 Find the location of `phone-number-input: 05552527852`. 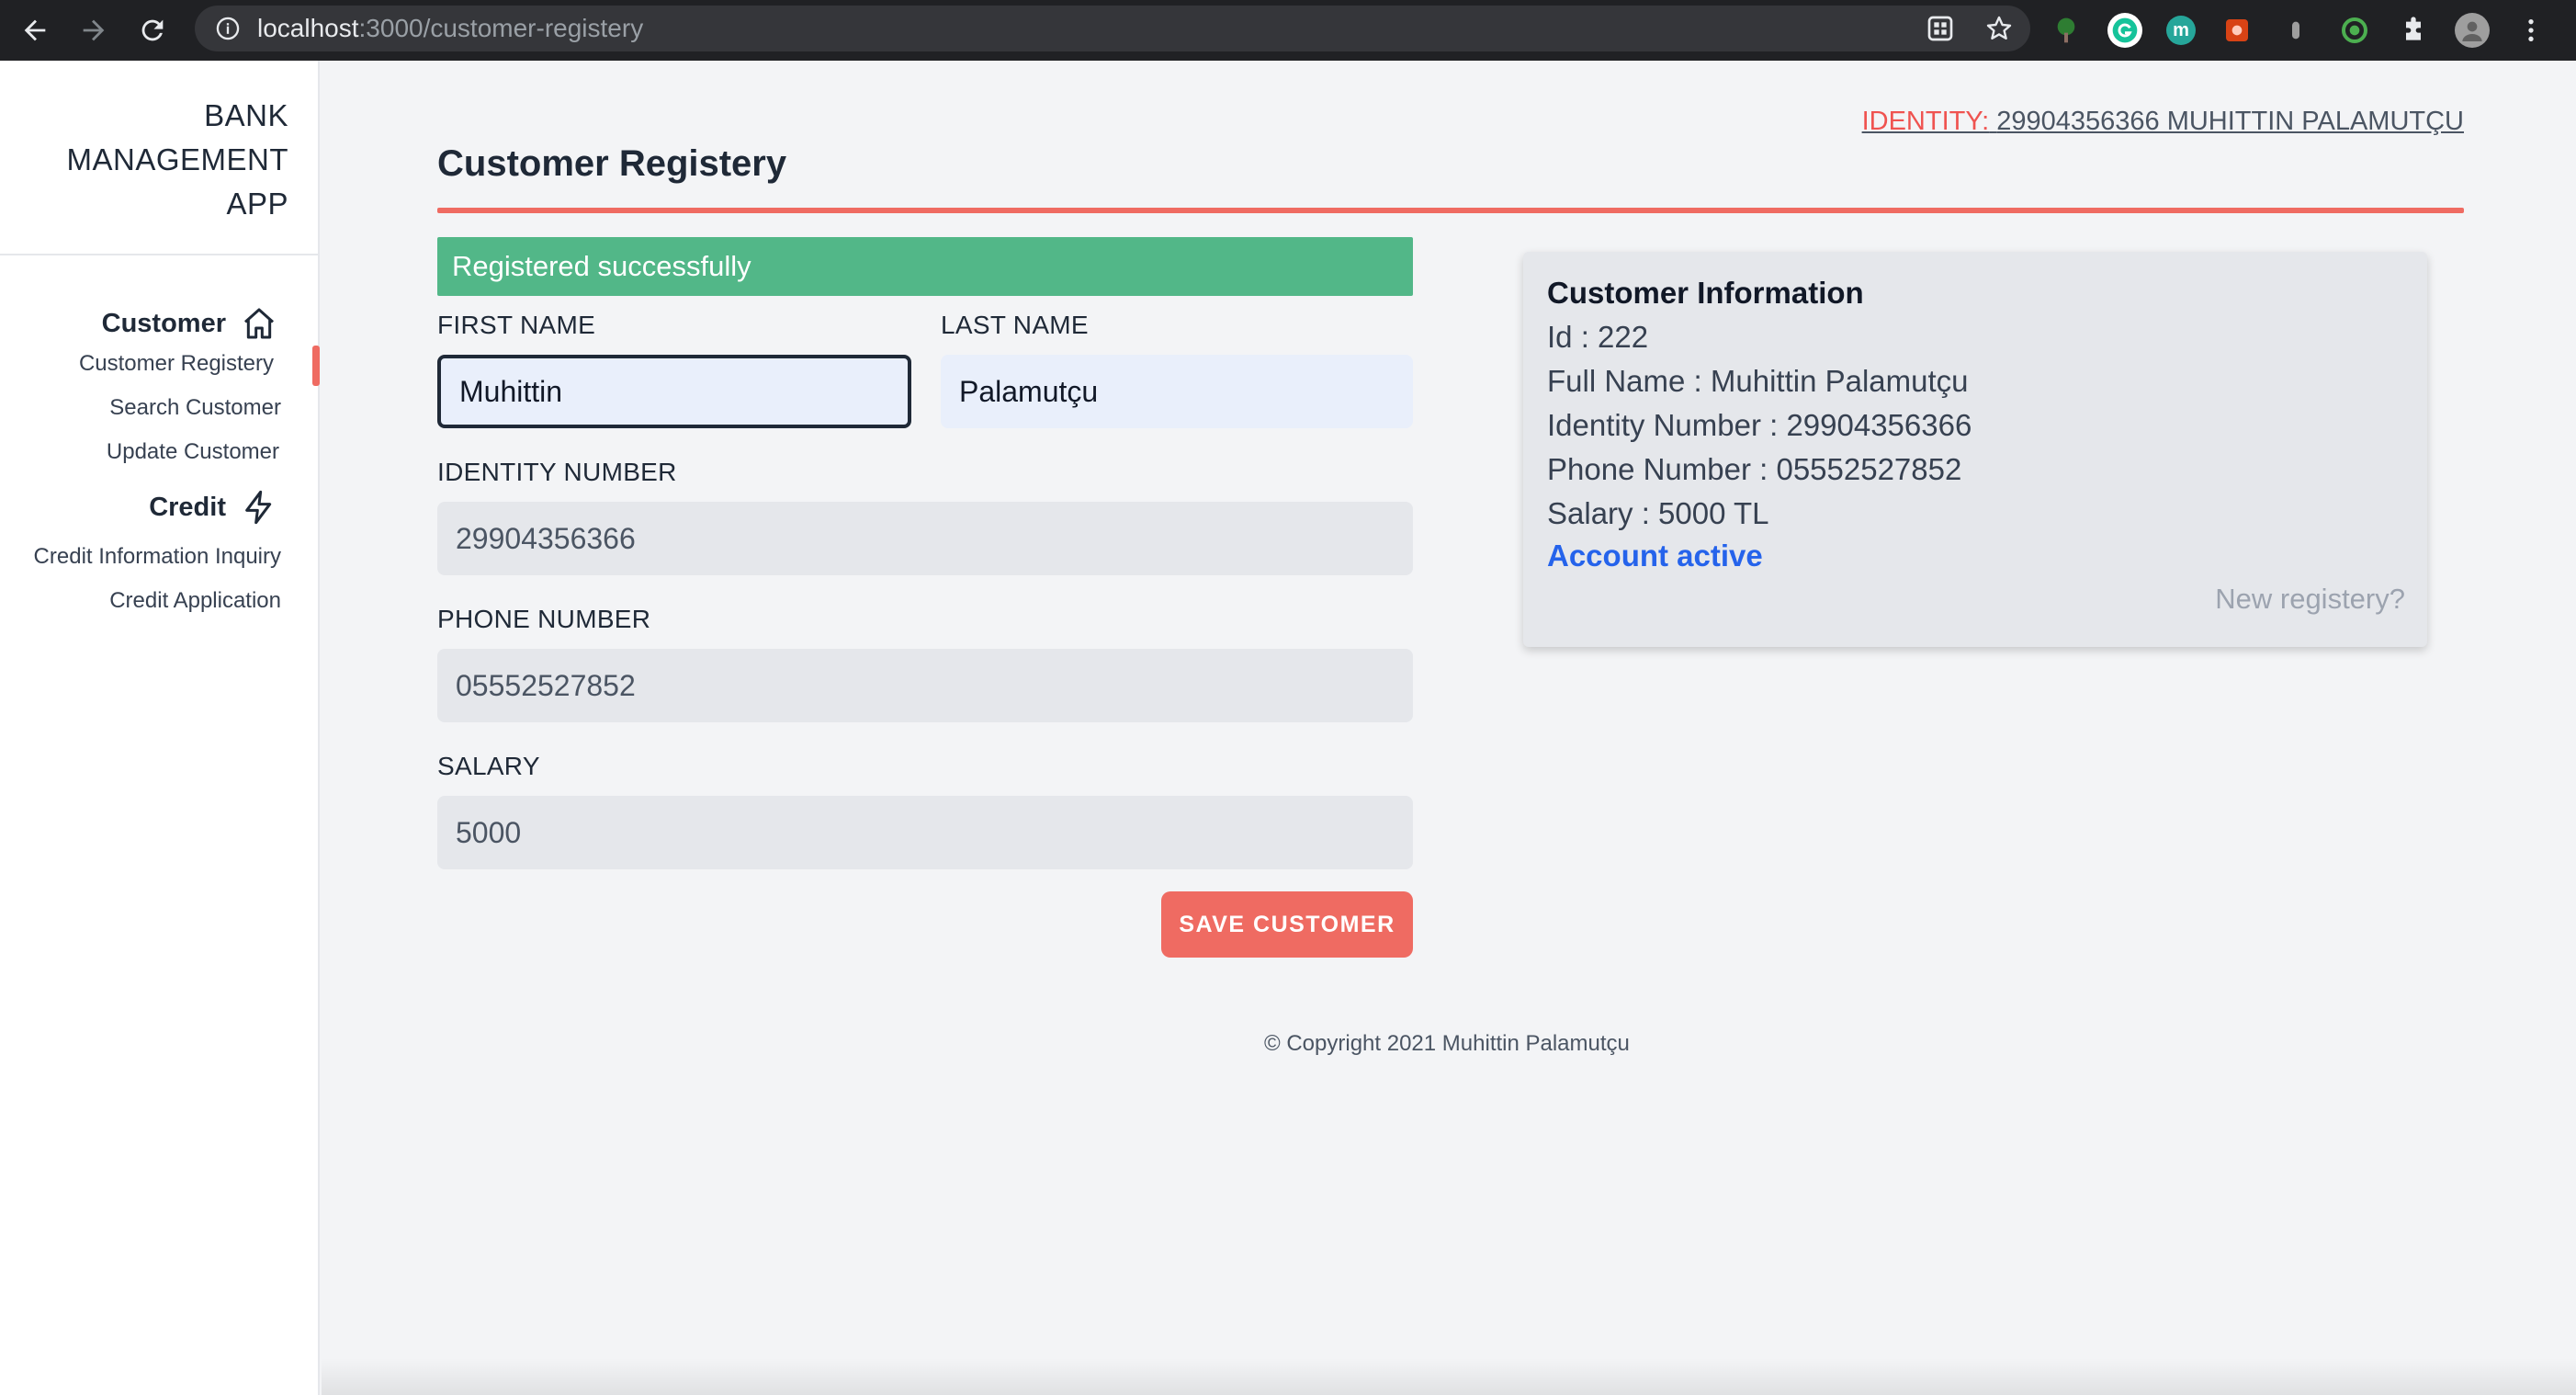

phone-number-input: 05552527852 is located at coordinates (925, 685).